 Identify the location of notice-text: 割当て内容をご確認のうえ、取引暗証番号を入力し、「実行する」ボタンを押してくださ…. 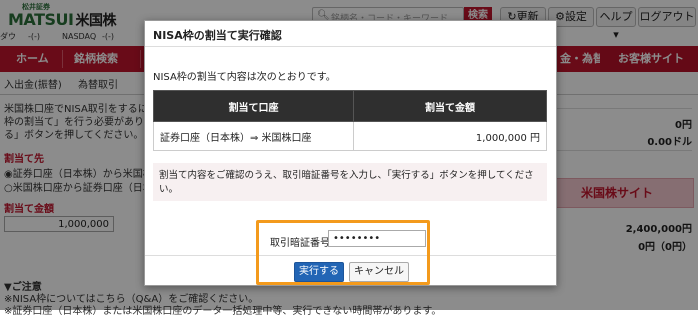
(346, 182).